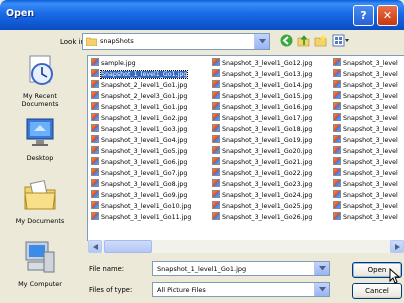  Describe the element at coordinates (377, 291) in the screenshot. I see `cancel-button: Cancel` at that location.